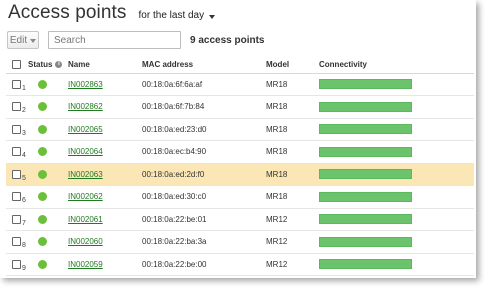 The height and width of the screenshot is (288, 485). I want to click on name-cell: IN002064, so click(105, 152).